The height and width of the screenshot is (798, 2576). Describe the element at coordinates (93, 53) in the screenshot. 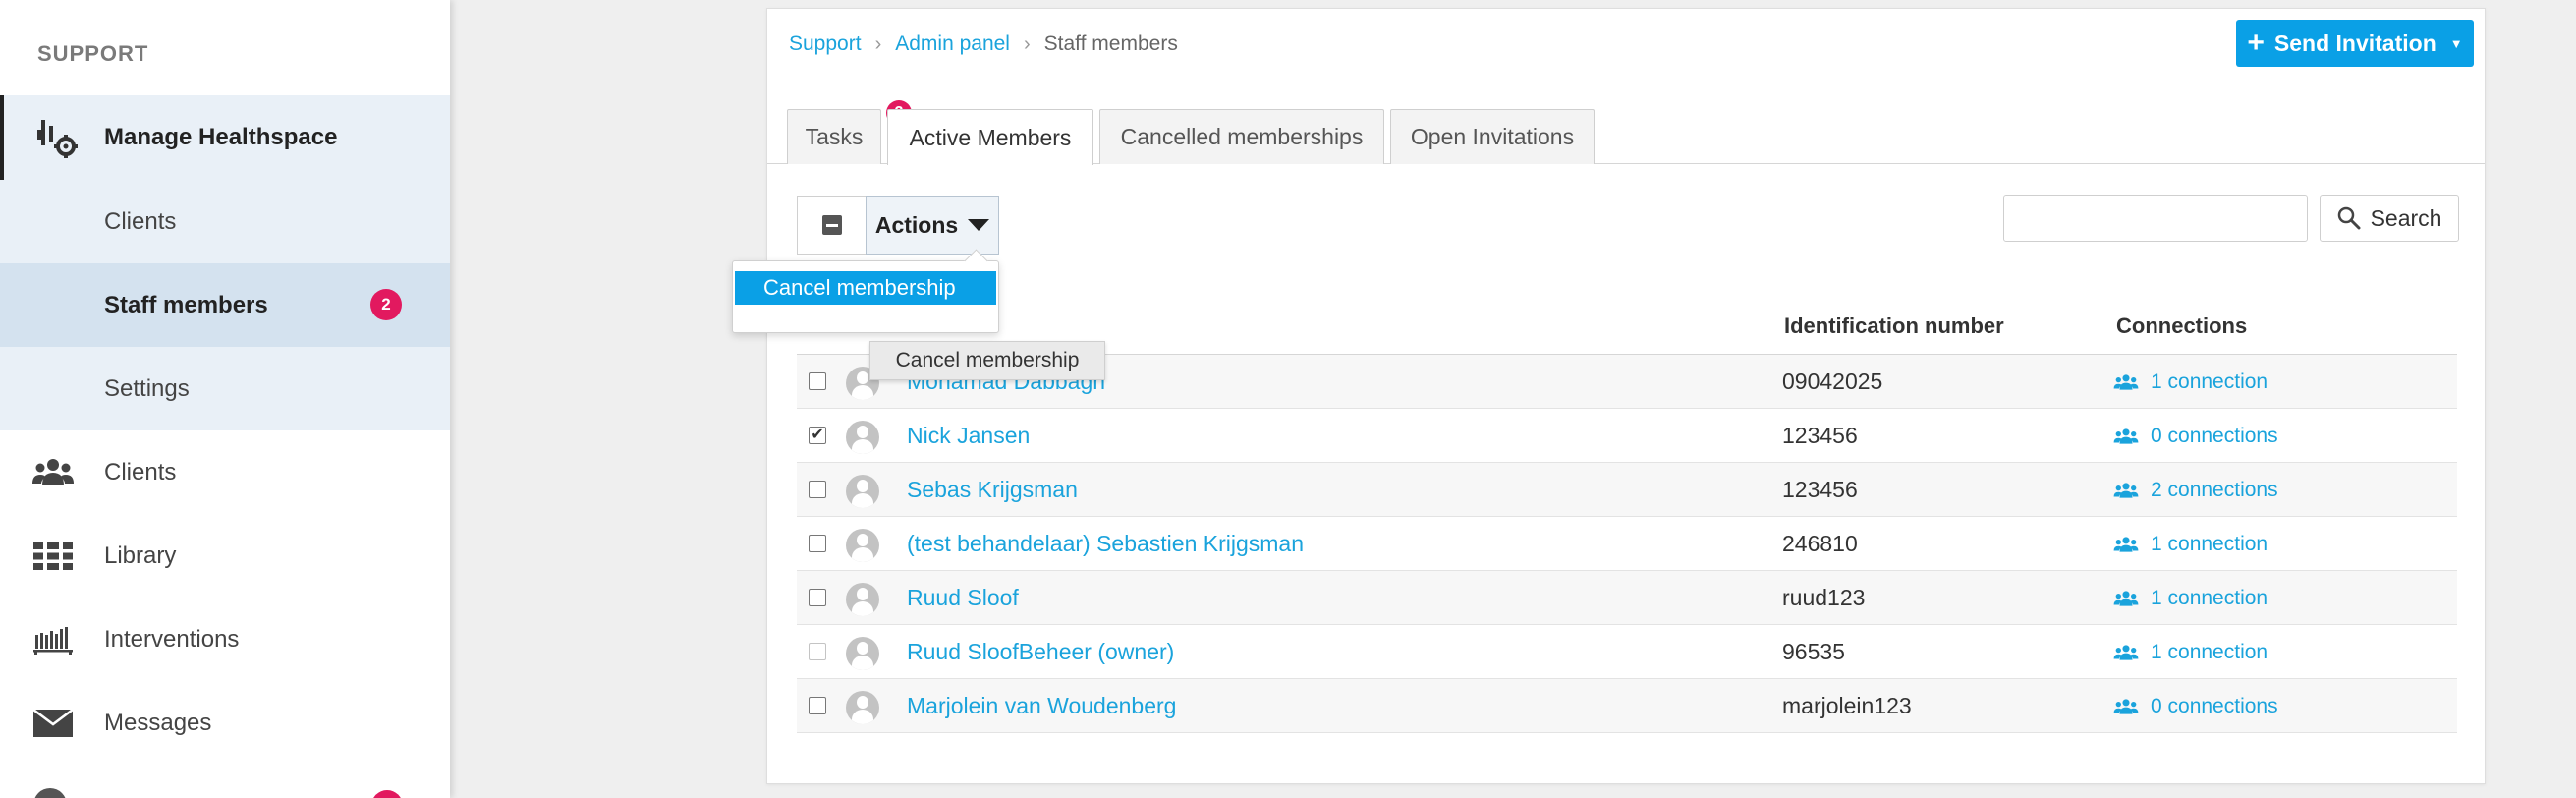

I see `sidebar-heading: SUPPORT` at that location.